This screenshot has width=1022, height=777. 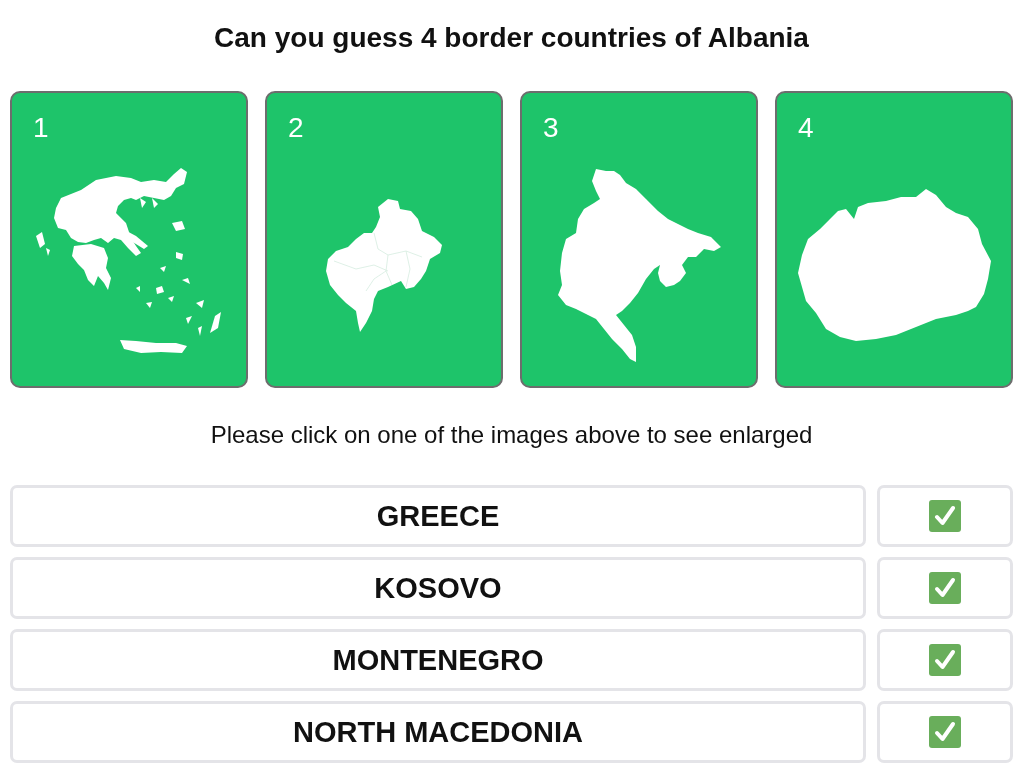 What do you see at coordinates (894, 239) in the screenshot?
I see `map-card: 4` at bounding box center [894, 239].